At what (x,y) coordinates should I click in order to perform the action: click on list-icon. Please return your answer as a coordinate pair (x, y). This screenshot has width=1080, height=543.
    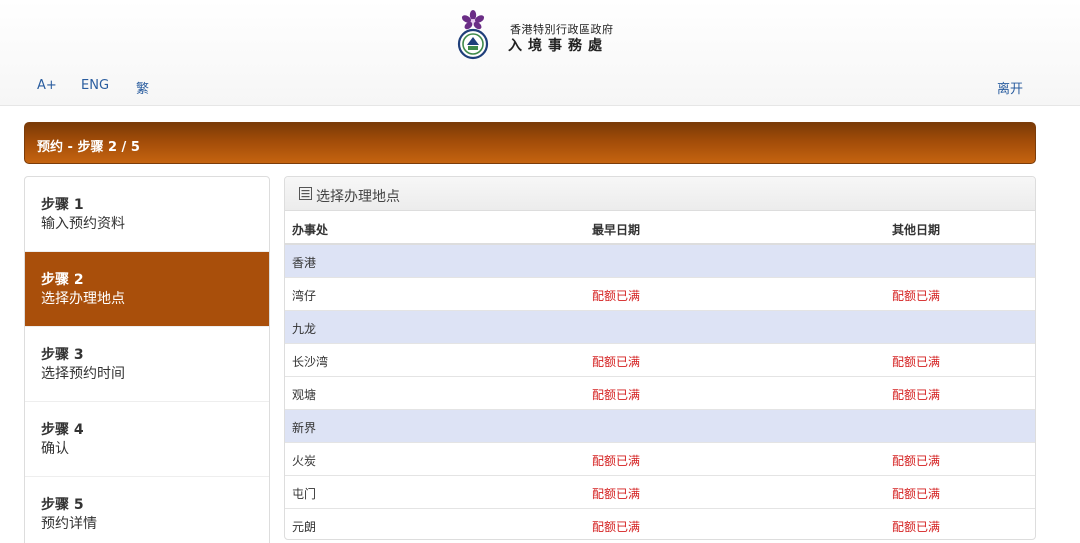
    Looking at the image, I should click on (305, 193).